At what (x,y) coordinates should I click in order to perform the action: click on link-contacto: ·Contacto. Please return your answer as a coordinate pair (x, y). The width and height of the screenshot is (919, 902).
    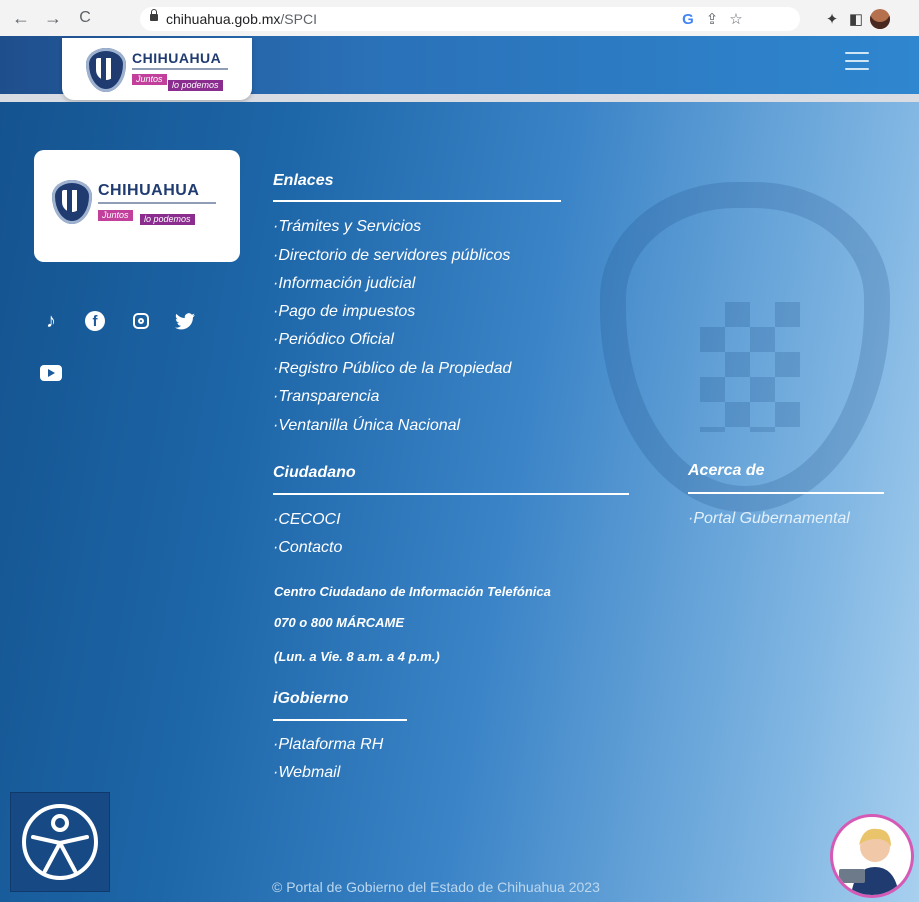
    Looking at the image, I should click on (307, 548).